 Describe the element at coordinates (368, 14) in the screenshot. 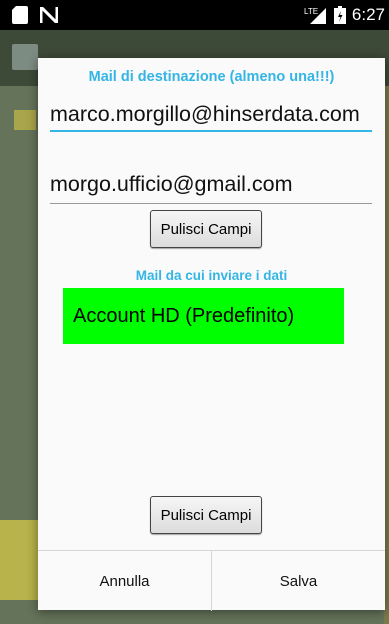

I see `status-time: 6:27` at that location.